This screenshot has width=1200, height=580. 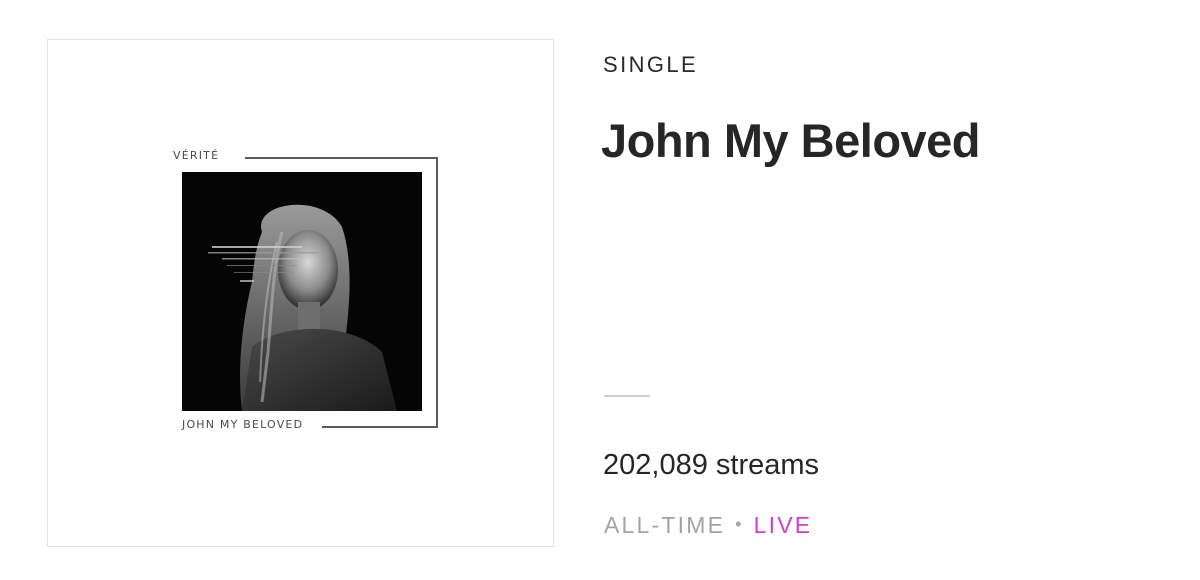 I want to click on live-label: LIVE, so click(x=783, y=525).